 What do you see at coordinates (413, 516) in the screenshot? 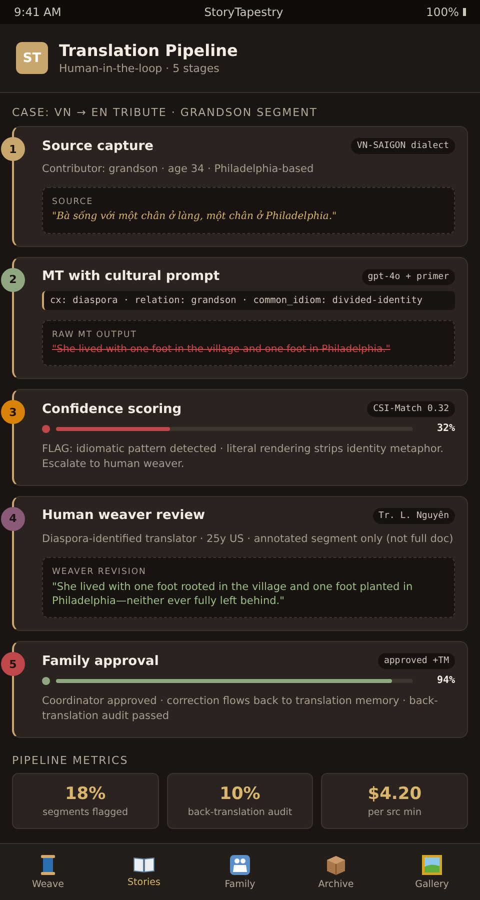
I see `stage-tag: Tr. L. Nguyên` at bounding box center [413, 516].